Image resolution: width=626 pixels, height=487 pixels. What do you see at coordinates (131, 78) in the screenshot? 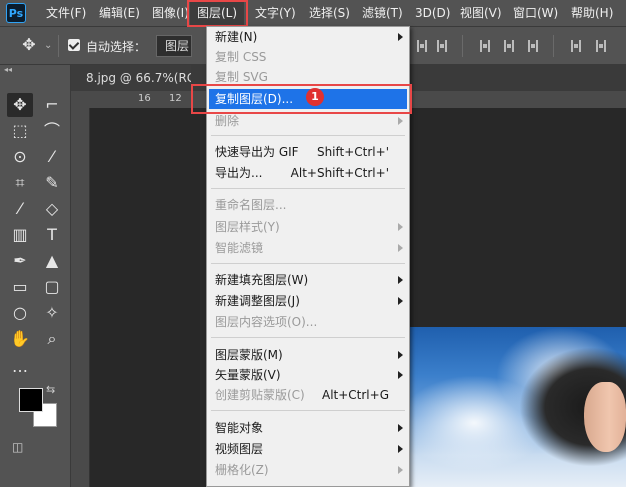
I see `document-tab: 8.jpg @ 66.7%(RGB/` at bounding box center [131, 78].